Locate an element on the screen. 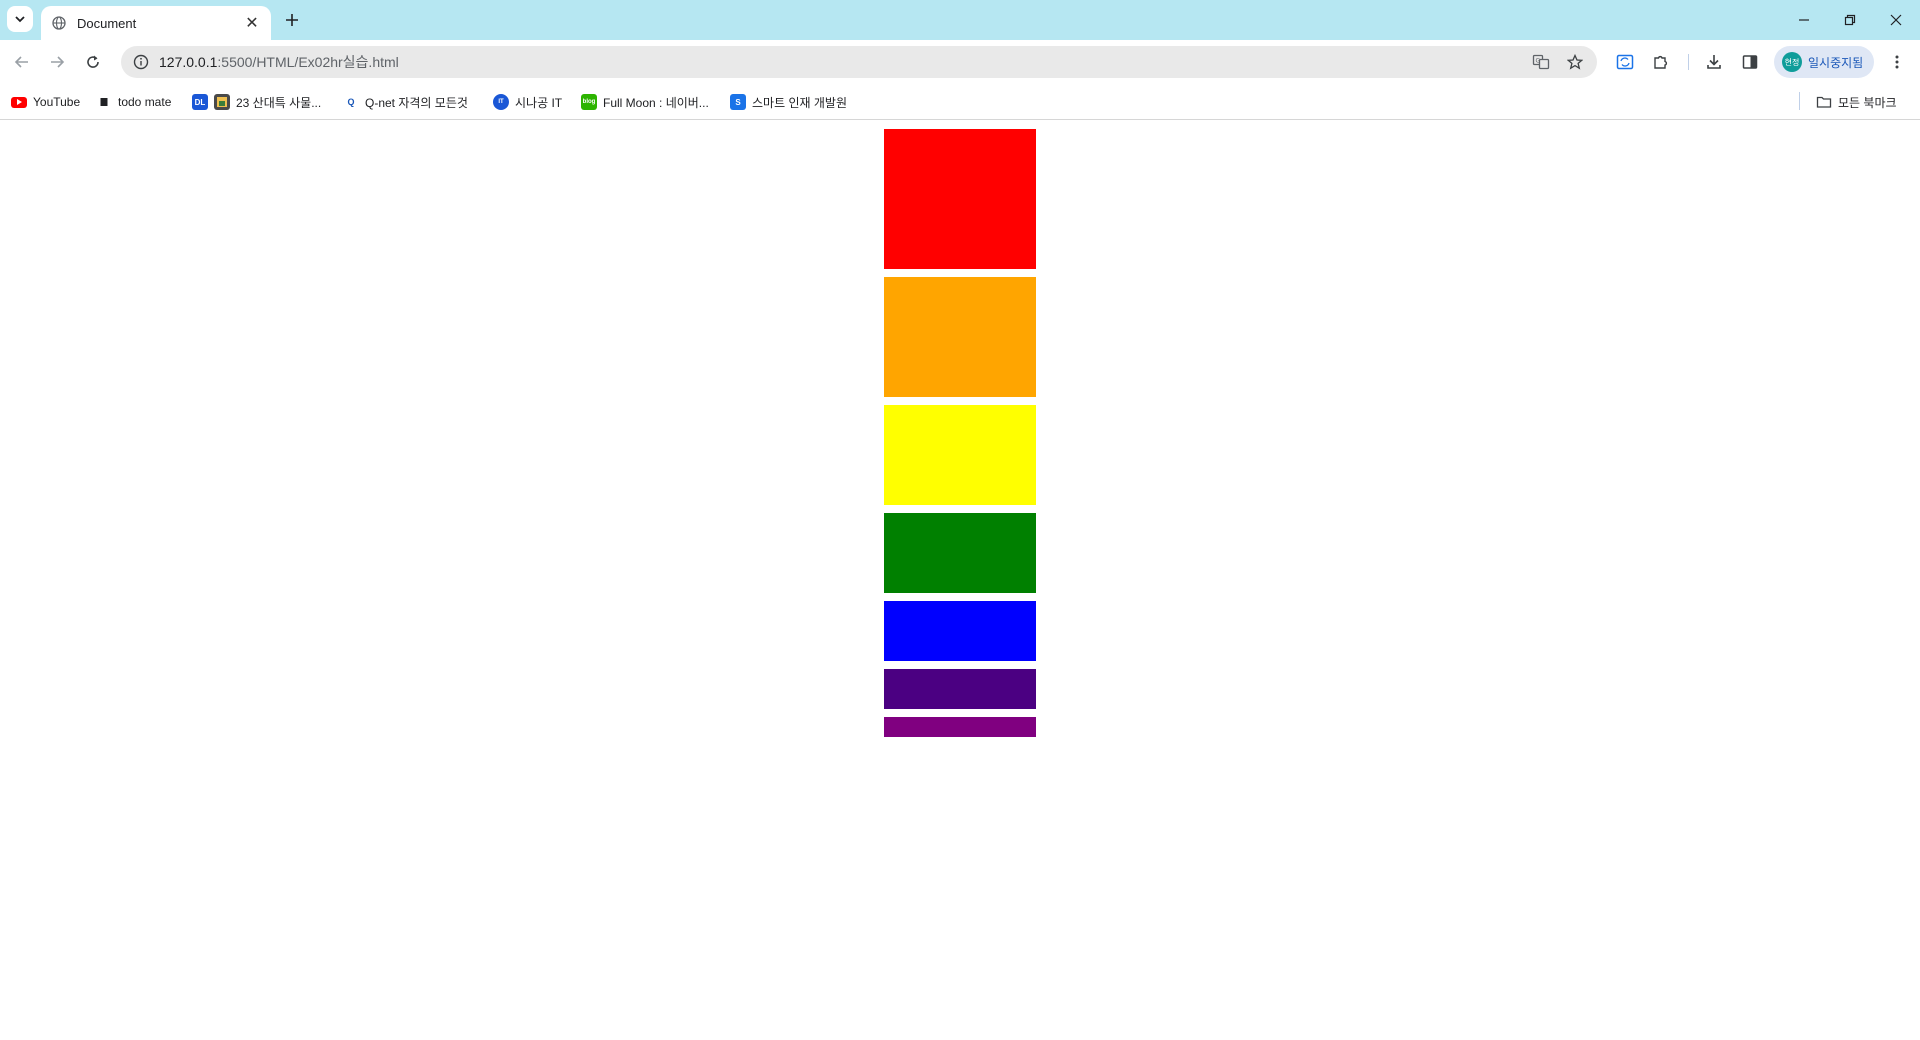  chevron-down-icon is located at coordinates (20, 19).